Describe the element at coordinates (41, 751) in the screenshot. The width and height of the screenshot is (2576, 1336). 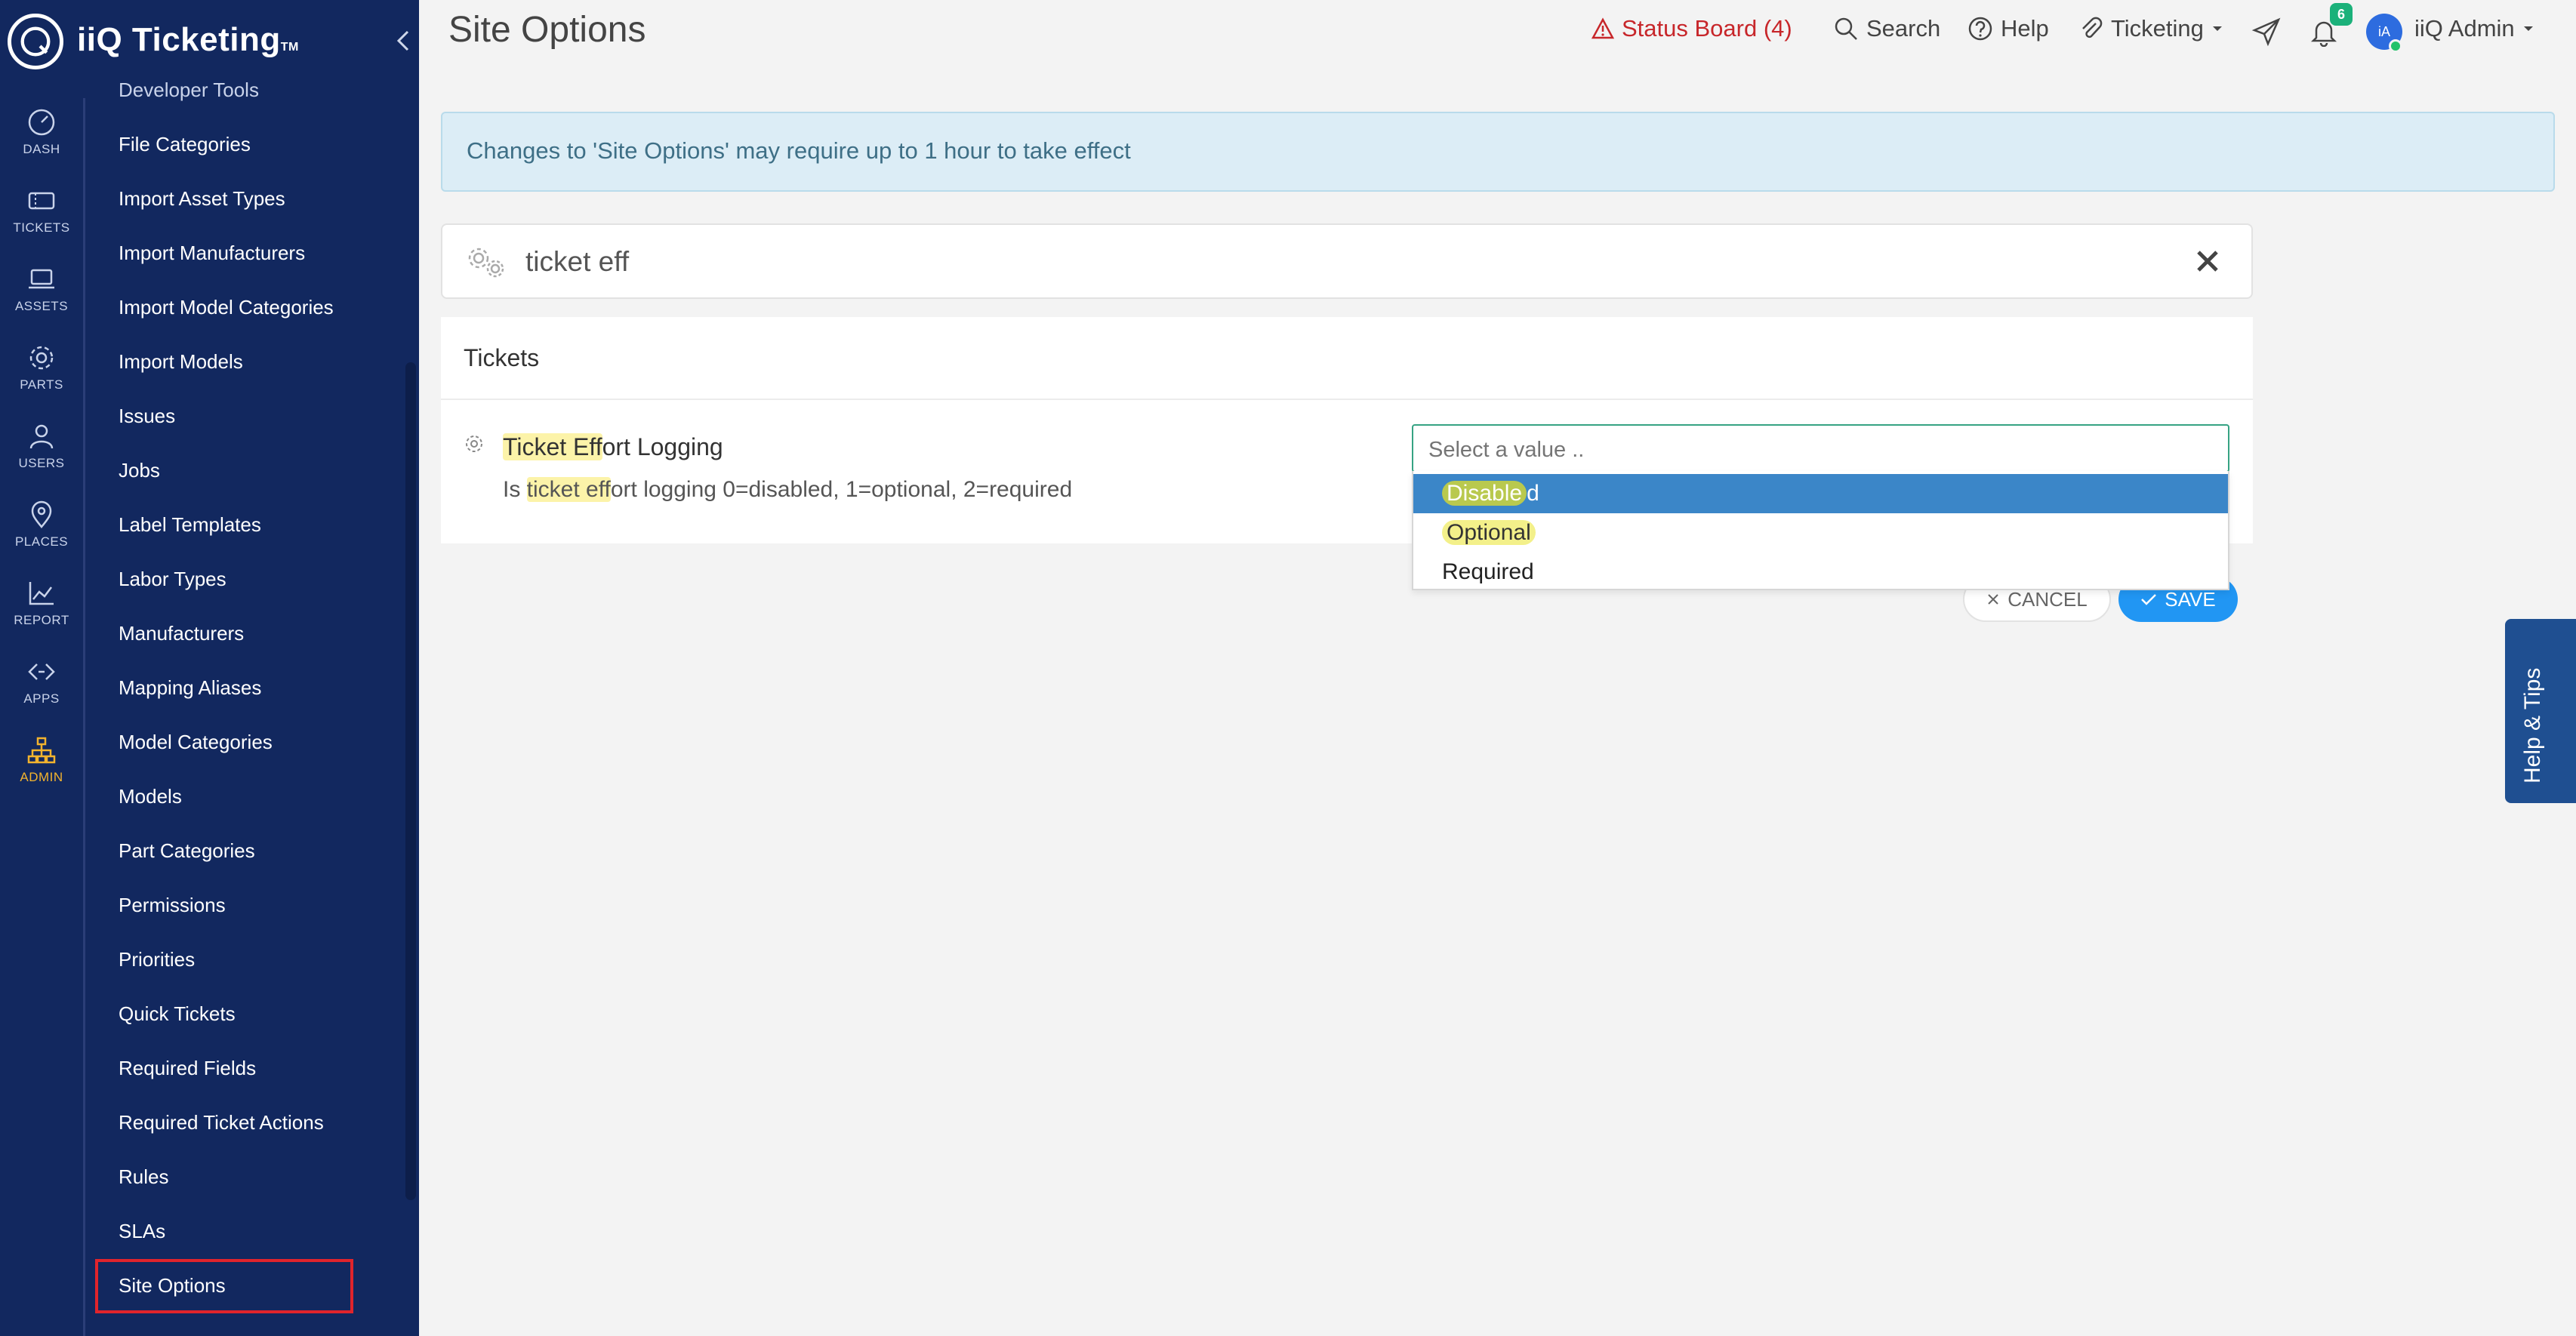
I see `org-chart-icon` at that location.